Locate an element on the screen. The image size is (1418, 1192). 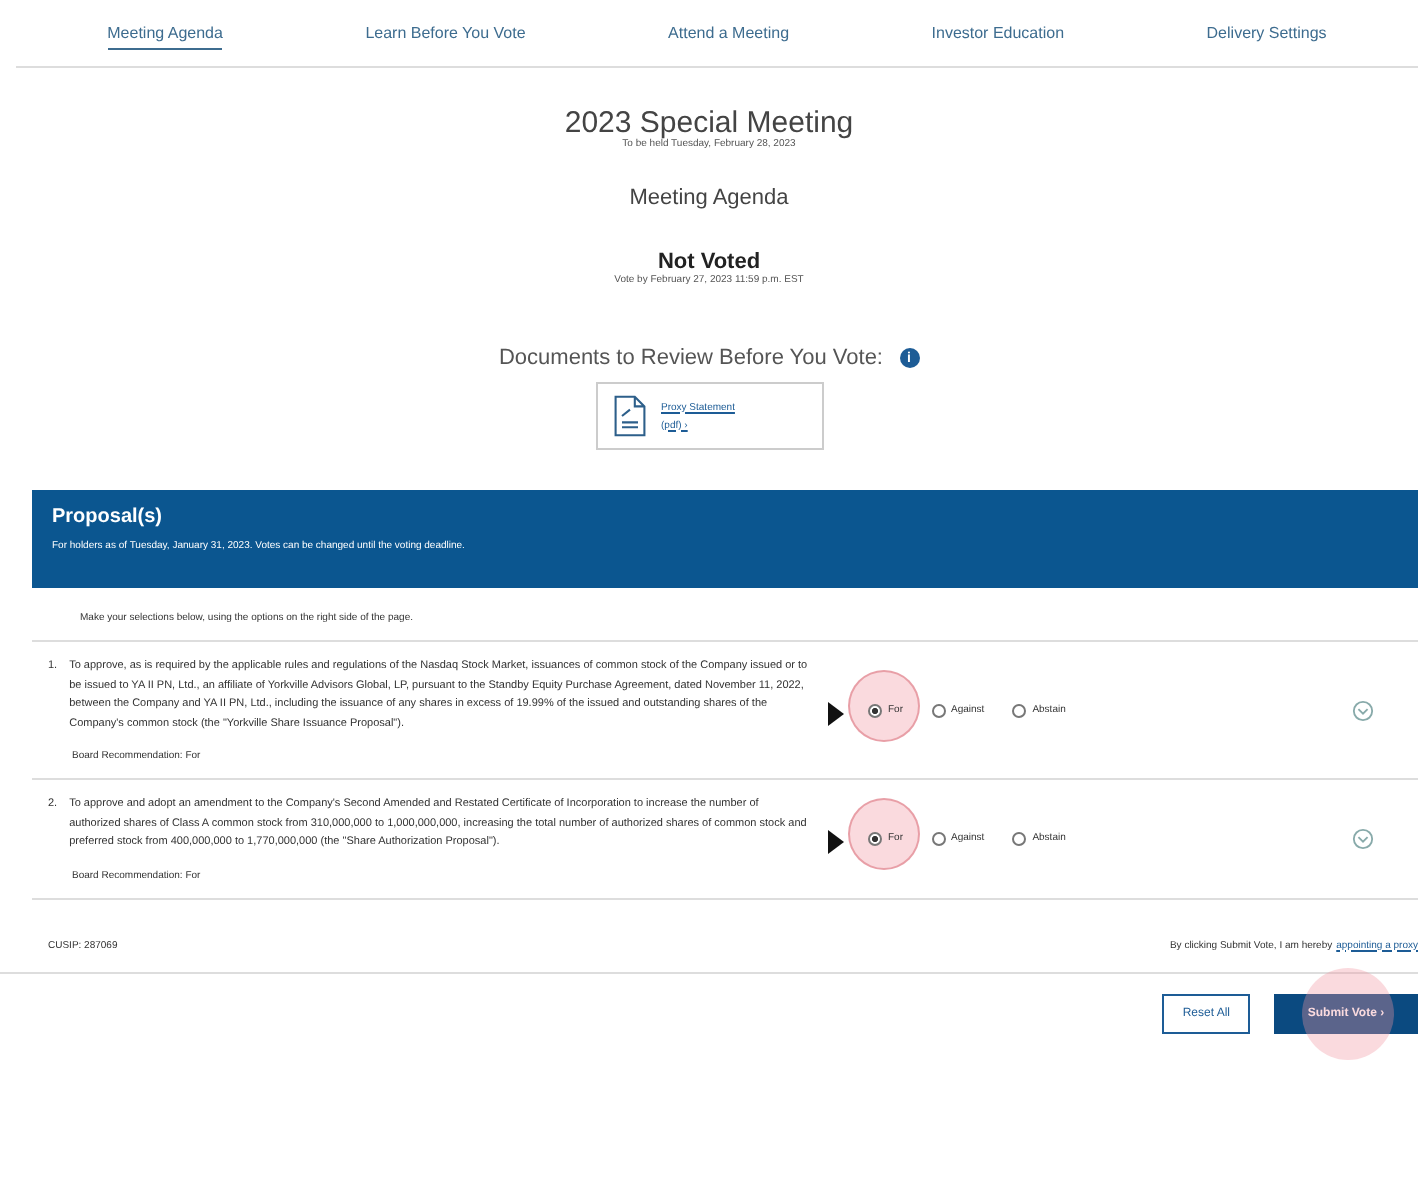
nav-tab: Delivery Settings is located at coordinates (1266, 33).